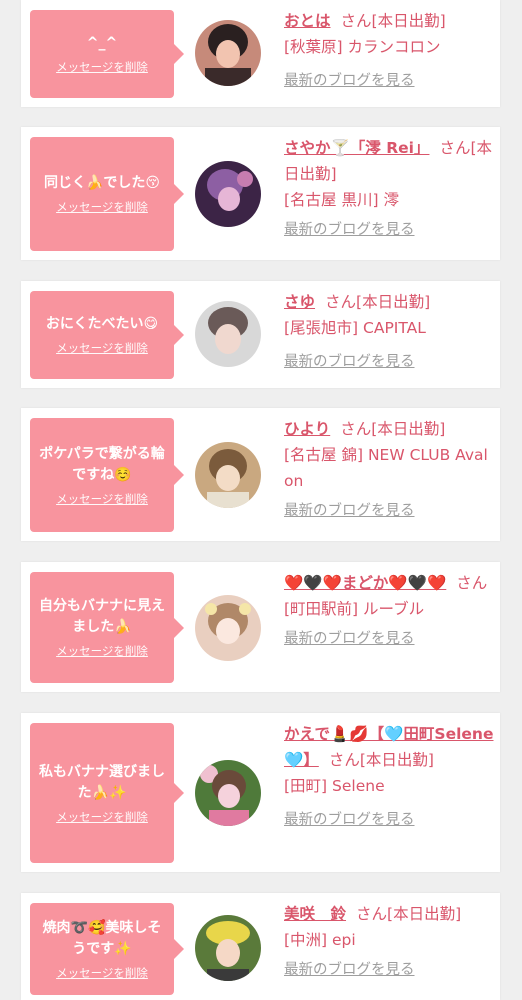  I want to click on shop-text: [名古屋 錦] NEW CLUB Avalon, so click(386, 468).